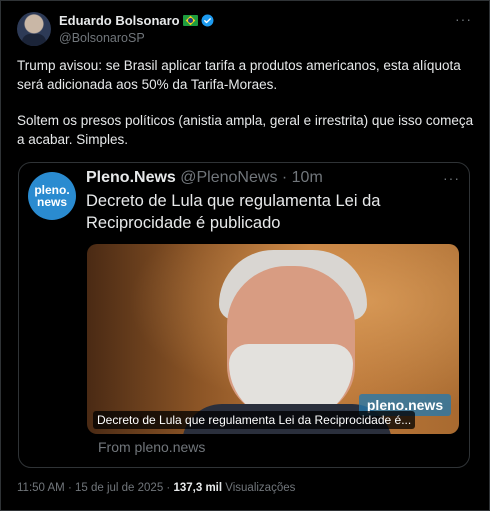 This screenshot has width=490, height=511. I want to click on quoted-more-icon: ···, so click(451, 178).